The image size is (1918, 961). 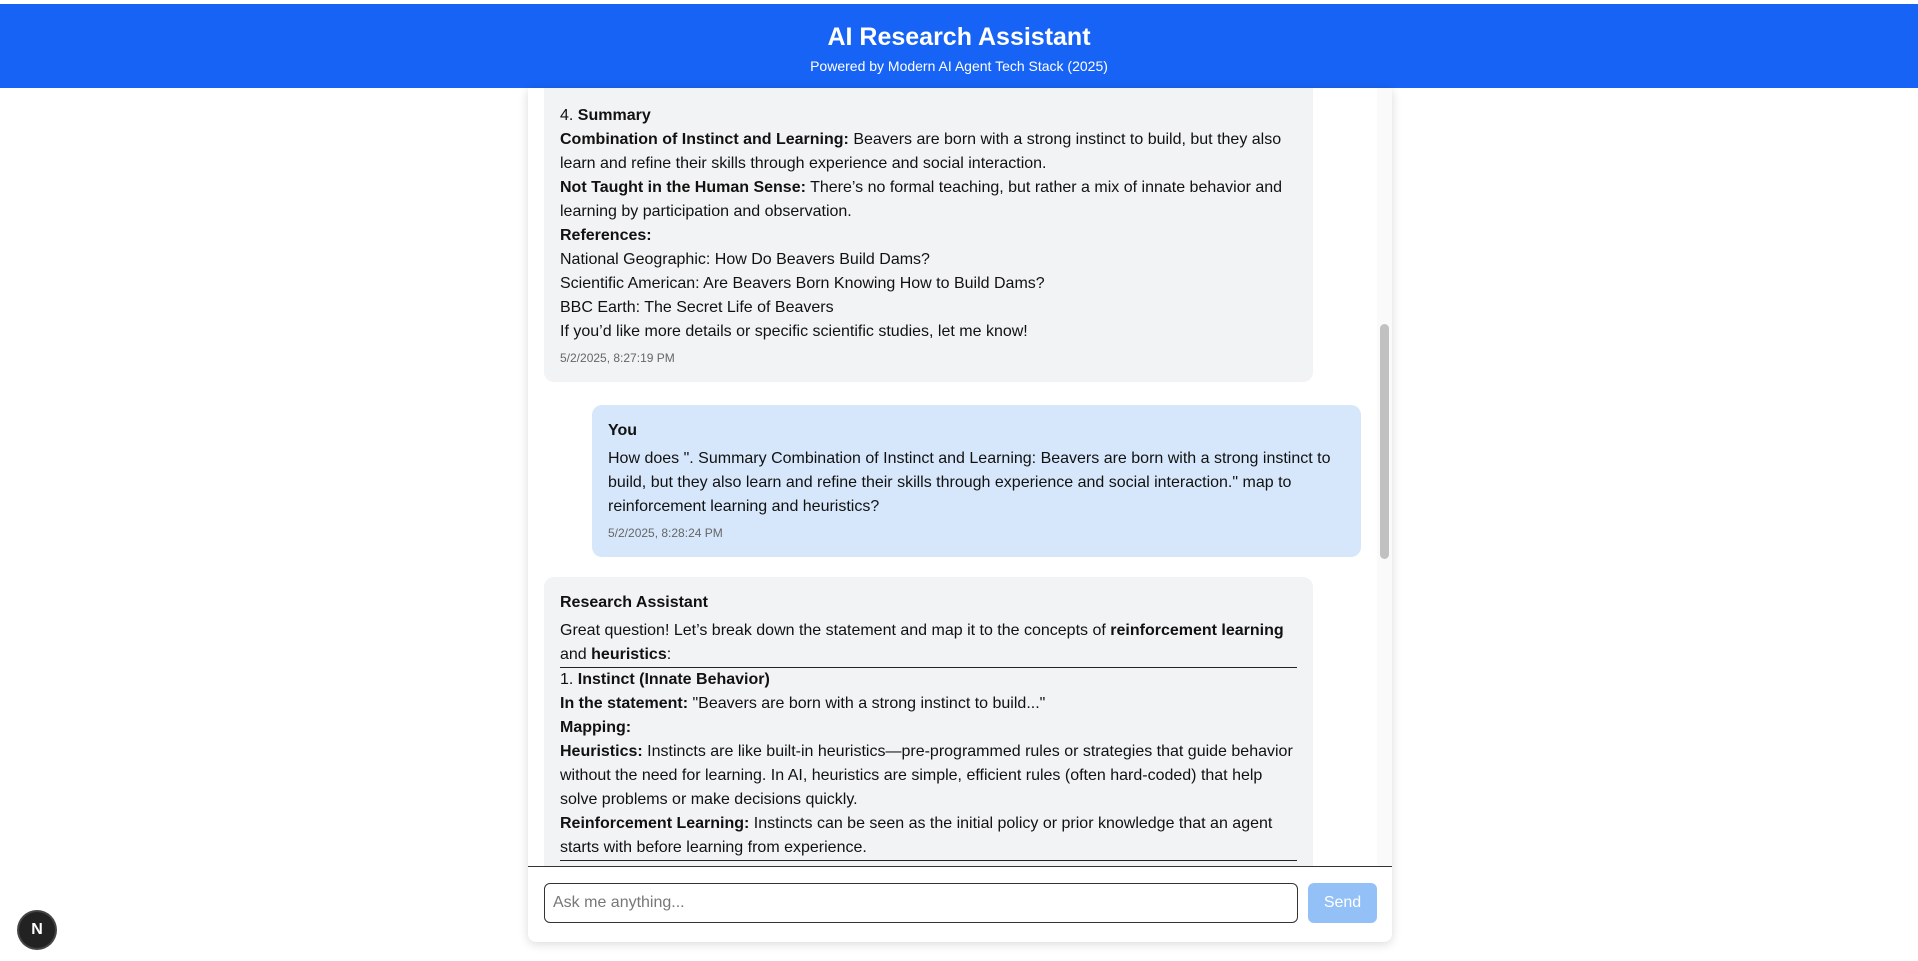 I want to click on summary-label: Summary, so click(x=614, y=115).